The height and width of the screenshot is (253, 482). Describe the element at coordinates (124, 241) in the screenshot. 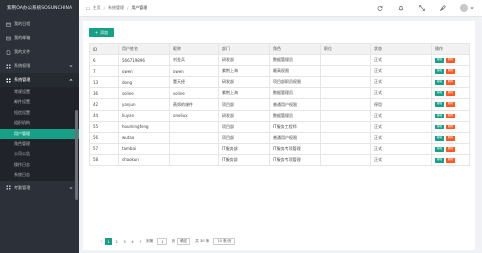

I see `page-3: 3` at that location.